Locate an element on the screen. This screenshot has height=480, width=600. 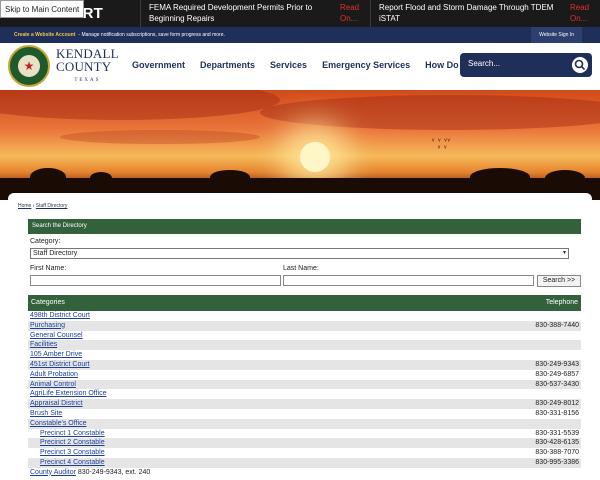
category-link: Brush Site is located at coordinates (46, 413).